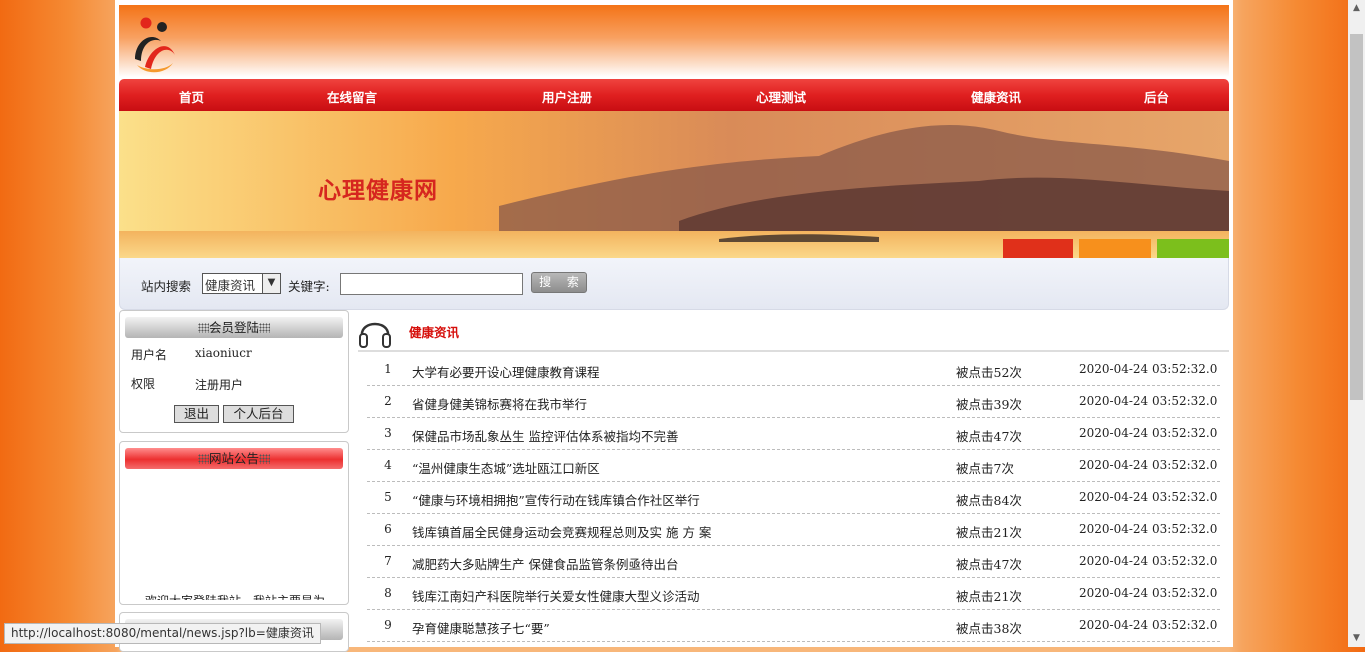  I want to click on news-title-link: 钱库江南妇产科医院举行关爱女性健康大型义诊活动, so click(556, 595).